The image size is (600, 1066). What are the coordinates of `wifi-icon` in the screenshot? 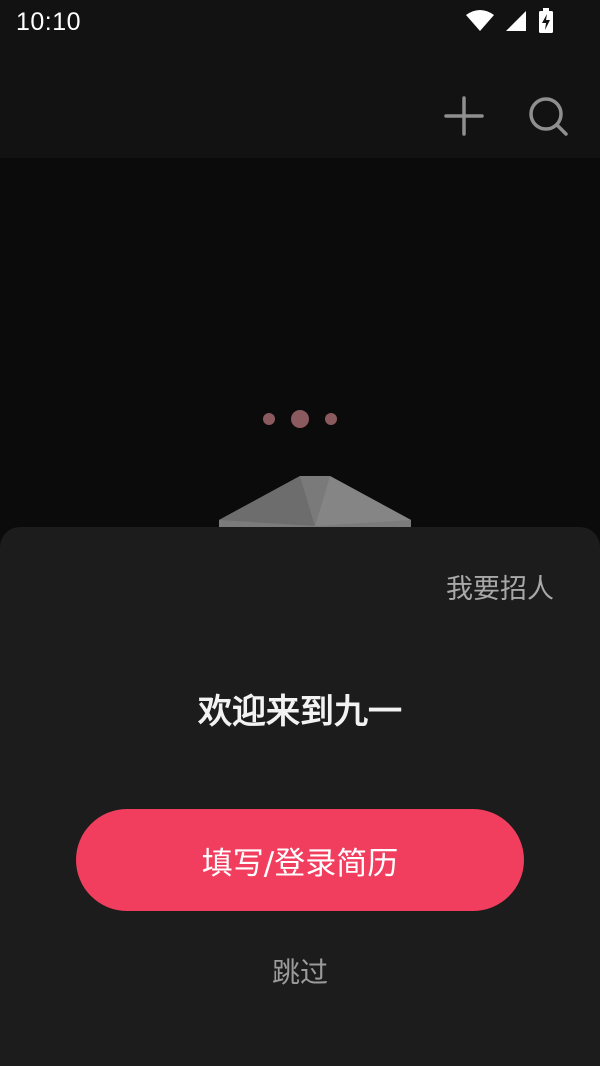 It's located at (480, 23).